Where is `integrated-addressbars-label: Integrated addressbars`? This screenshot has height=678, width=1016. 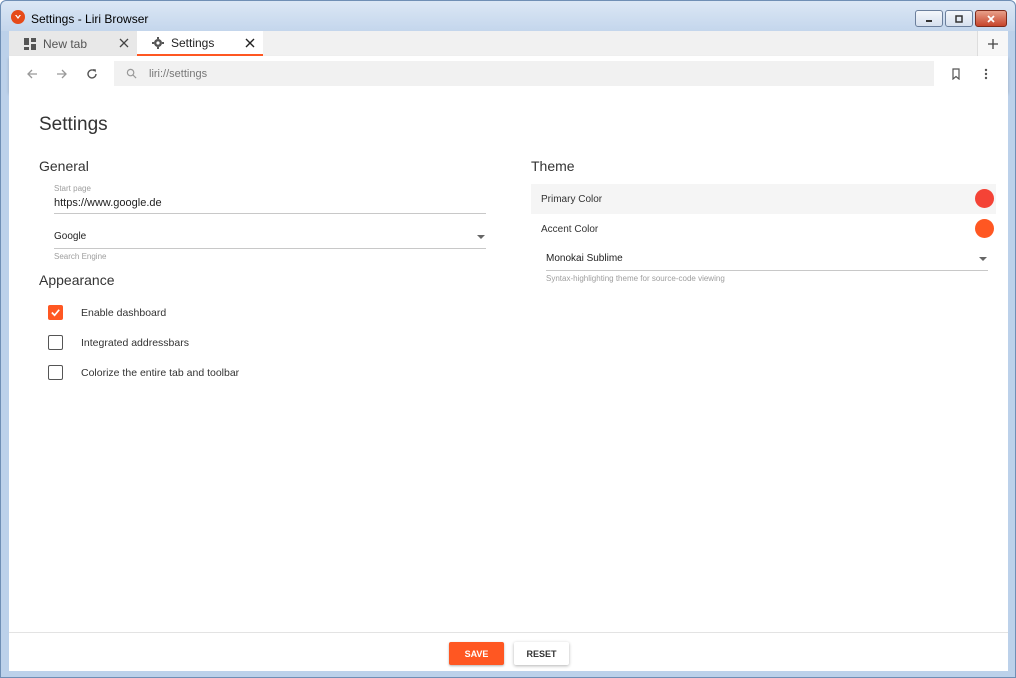
integrated-addressbars-label: Integrated addressbars is located at coordinates (135, 343).